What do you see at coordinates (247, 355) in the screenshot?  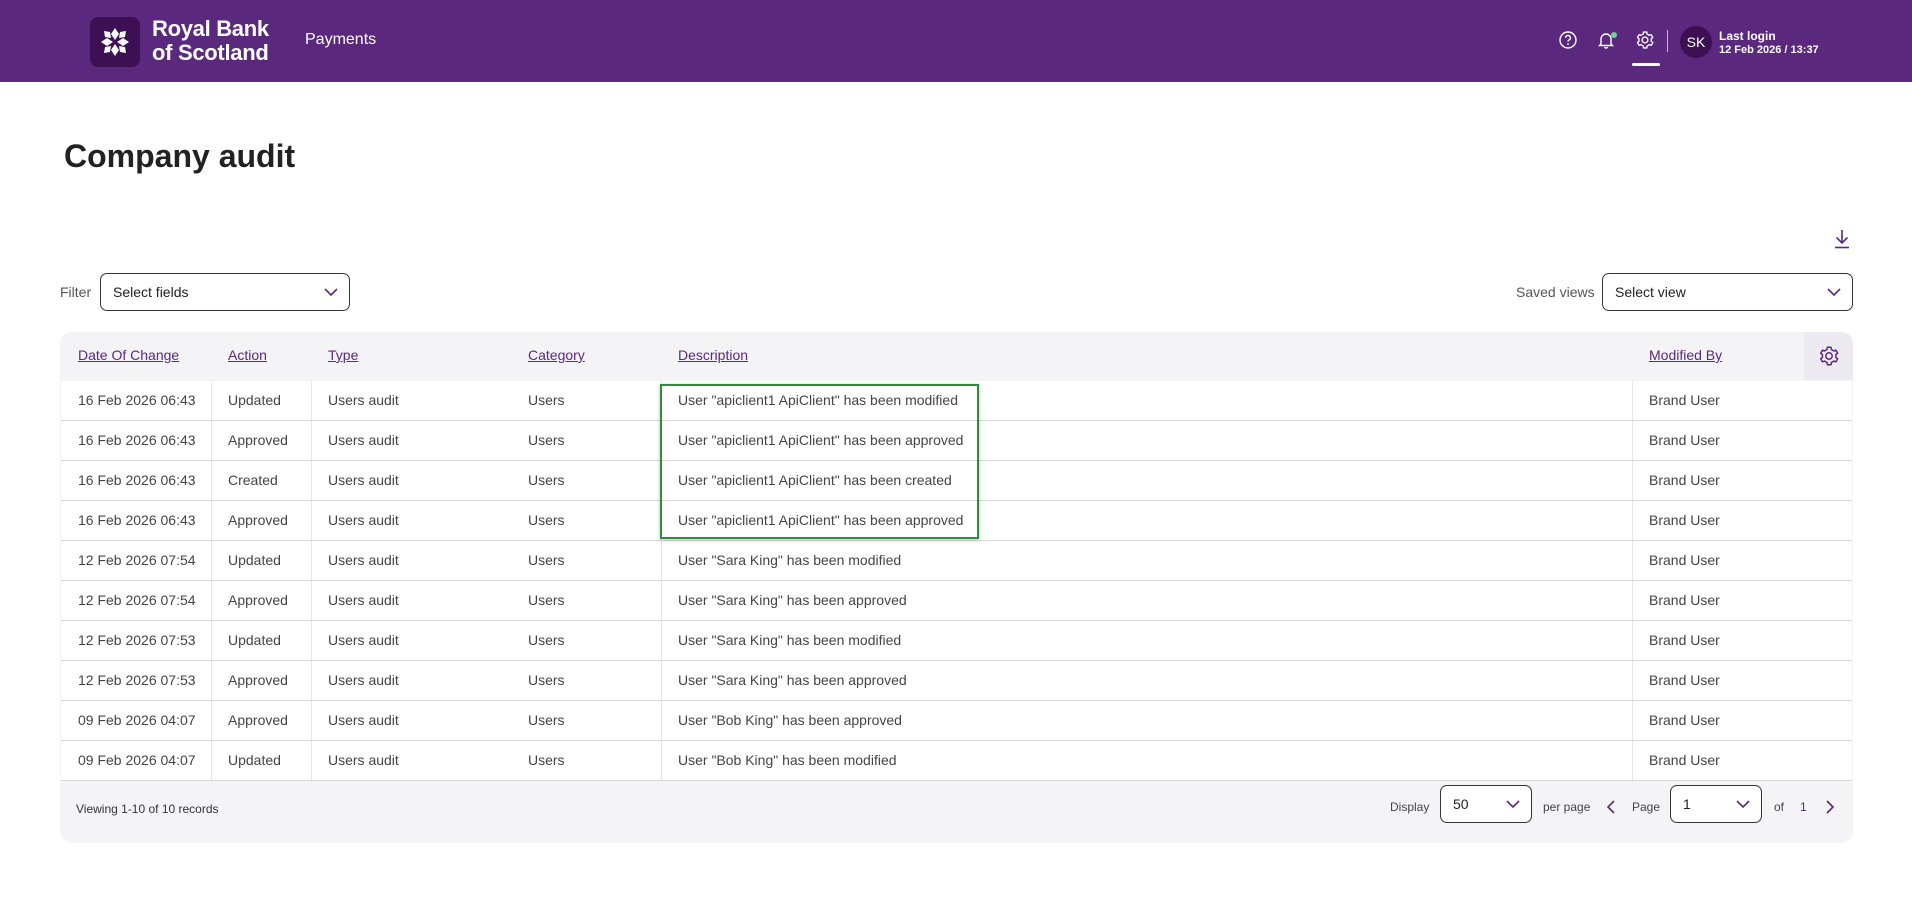 I see `header-action: Action` at bounding box center [247, 355].